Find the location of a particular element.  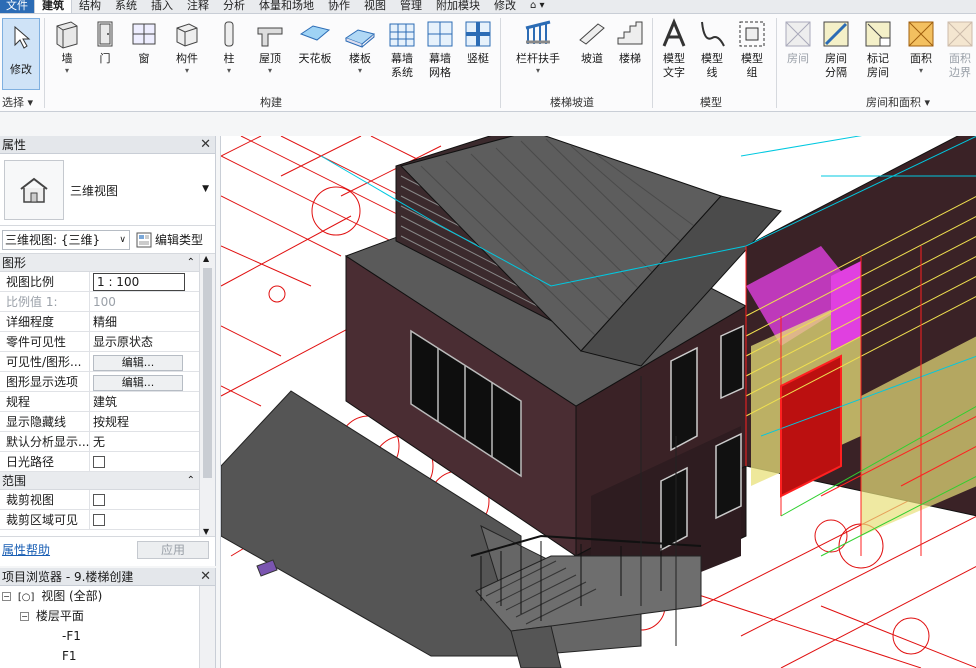

modify-button: 修改 is located at coordinates (21, 54).